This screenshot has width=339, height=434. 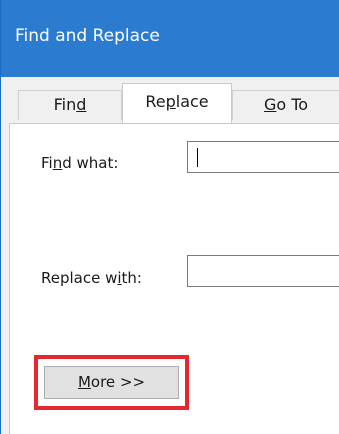 What do you see at coordinates (197, 157) in the screenshot?
I see `text-caret` at bounding box center [197, 157].